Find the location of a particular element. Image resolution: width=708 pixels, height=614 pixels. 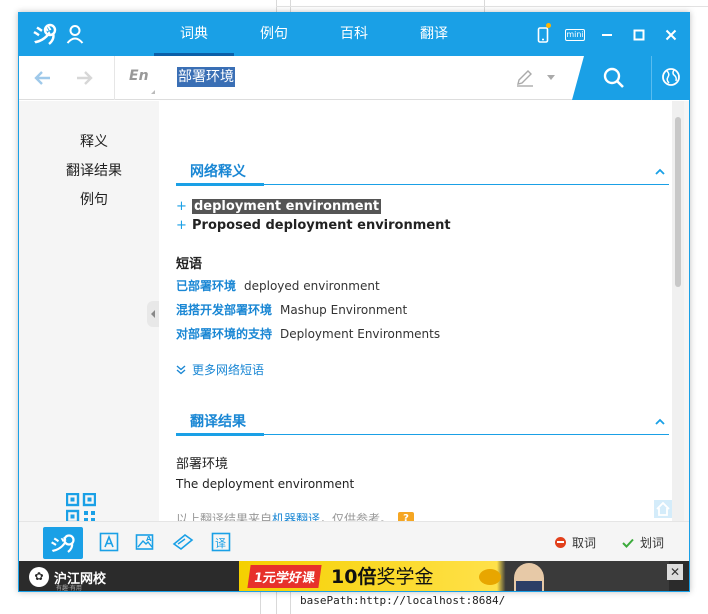

language-label: En is located at coordinates (139, 76).